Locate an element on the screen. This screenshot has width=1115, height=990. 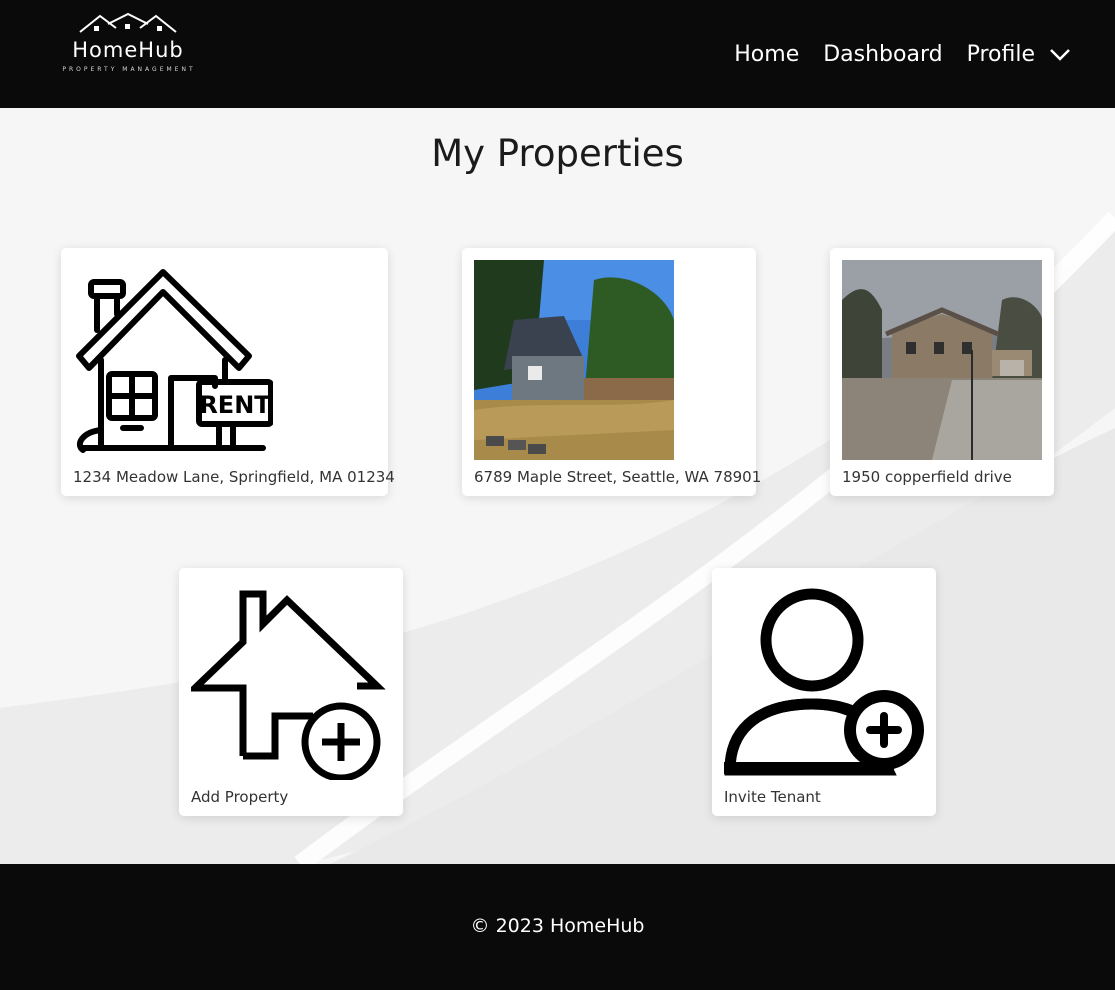
add-property-card: Add Property is located at coordinates (291, 692).